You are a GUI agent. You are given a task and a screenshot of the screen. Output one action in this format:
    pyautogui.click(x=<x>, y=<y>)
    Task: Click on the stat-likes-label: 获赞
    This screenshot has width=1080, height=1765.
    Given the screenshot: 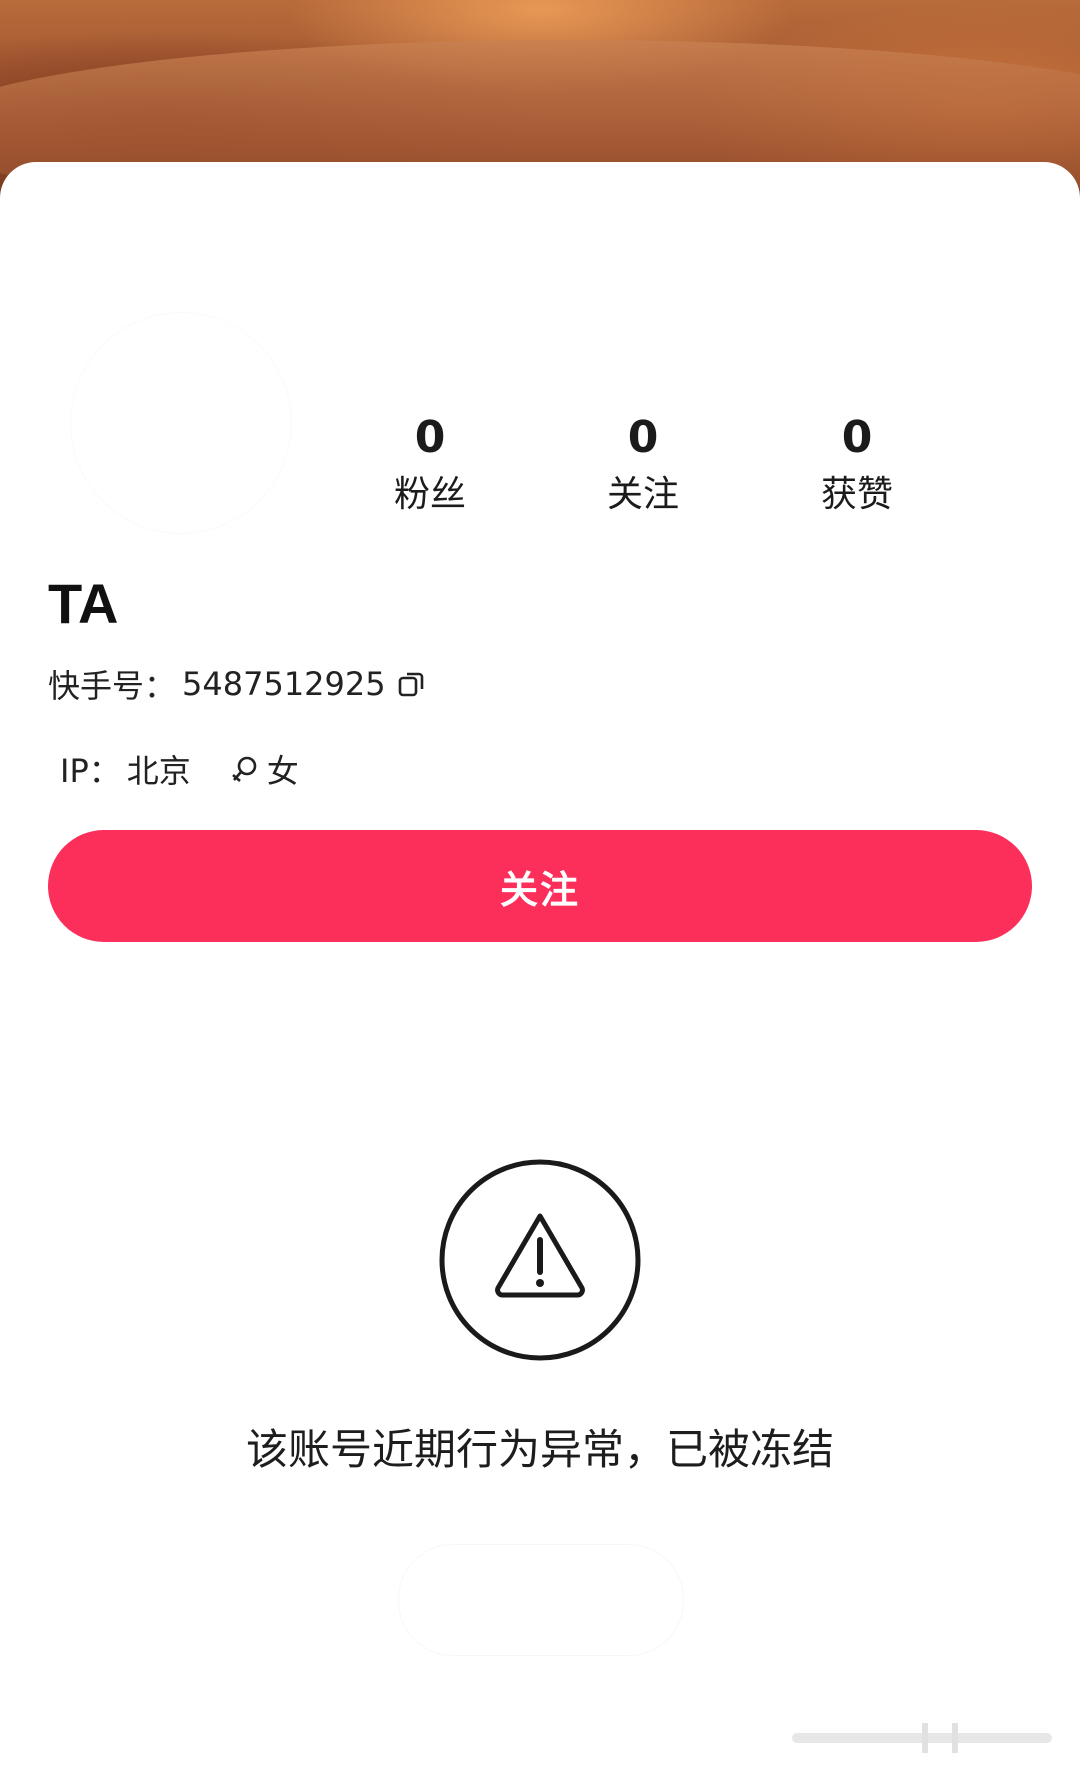 What is the action you would take?
    pyautogui.click(x=856, y=494)
    